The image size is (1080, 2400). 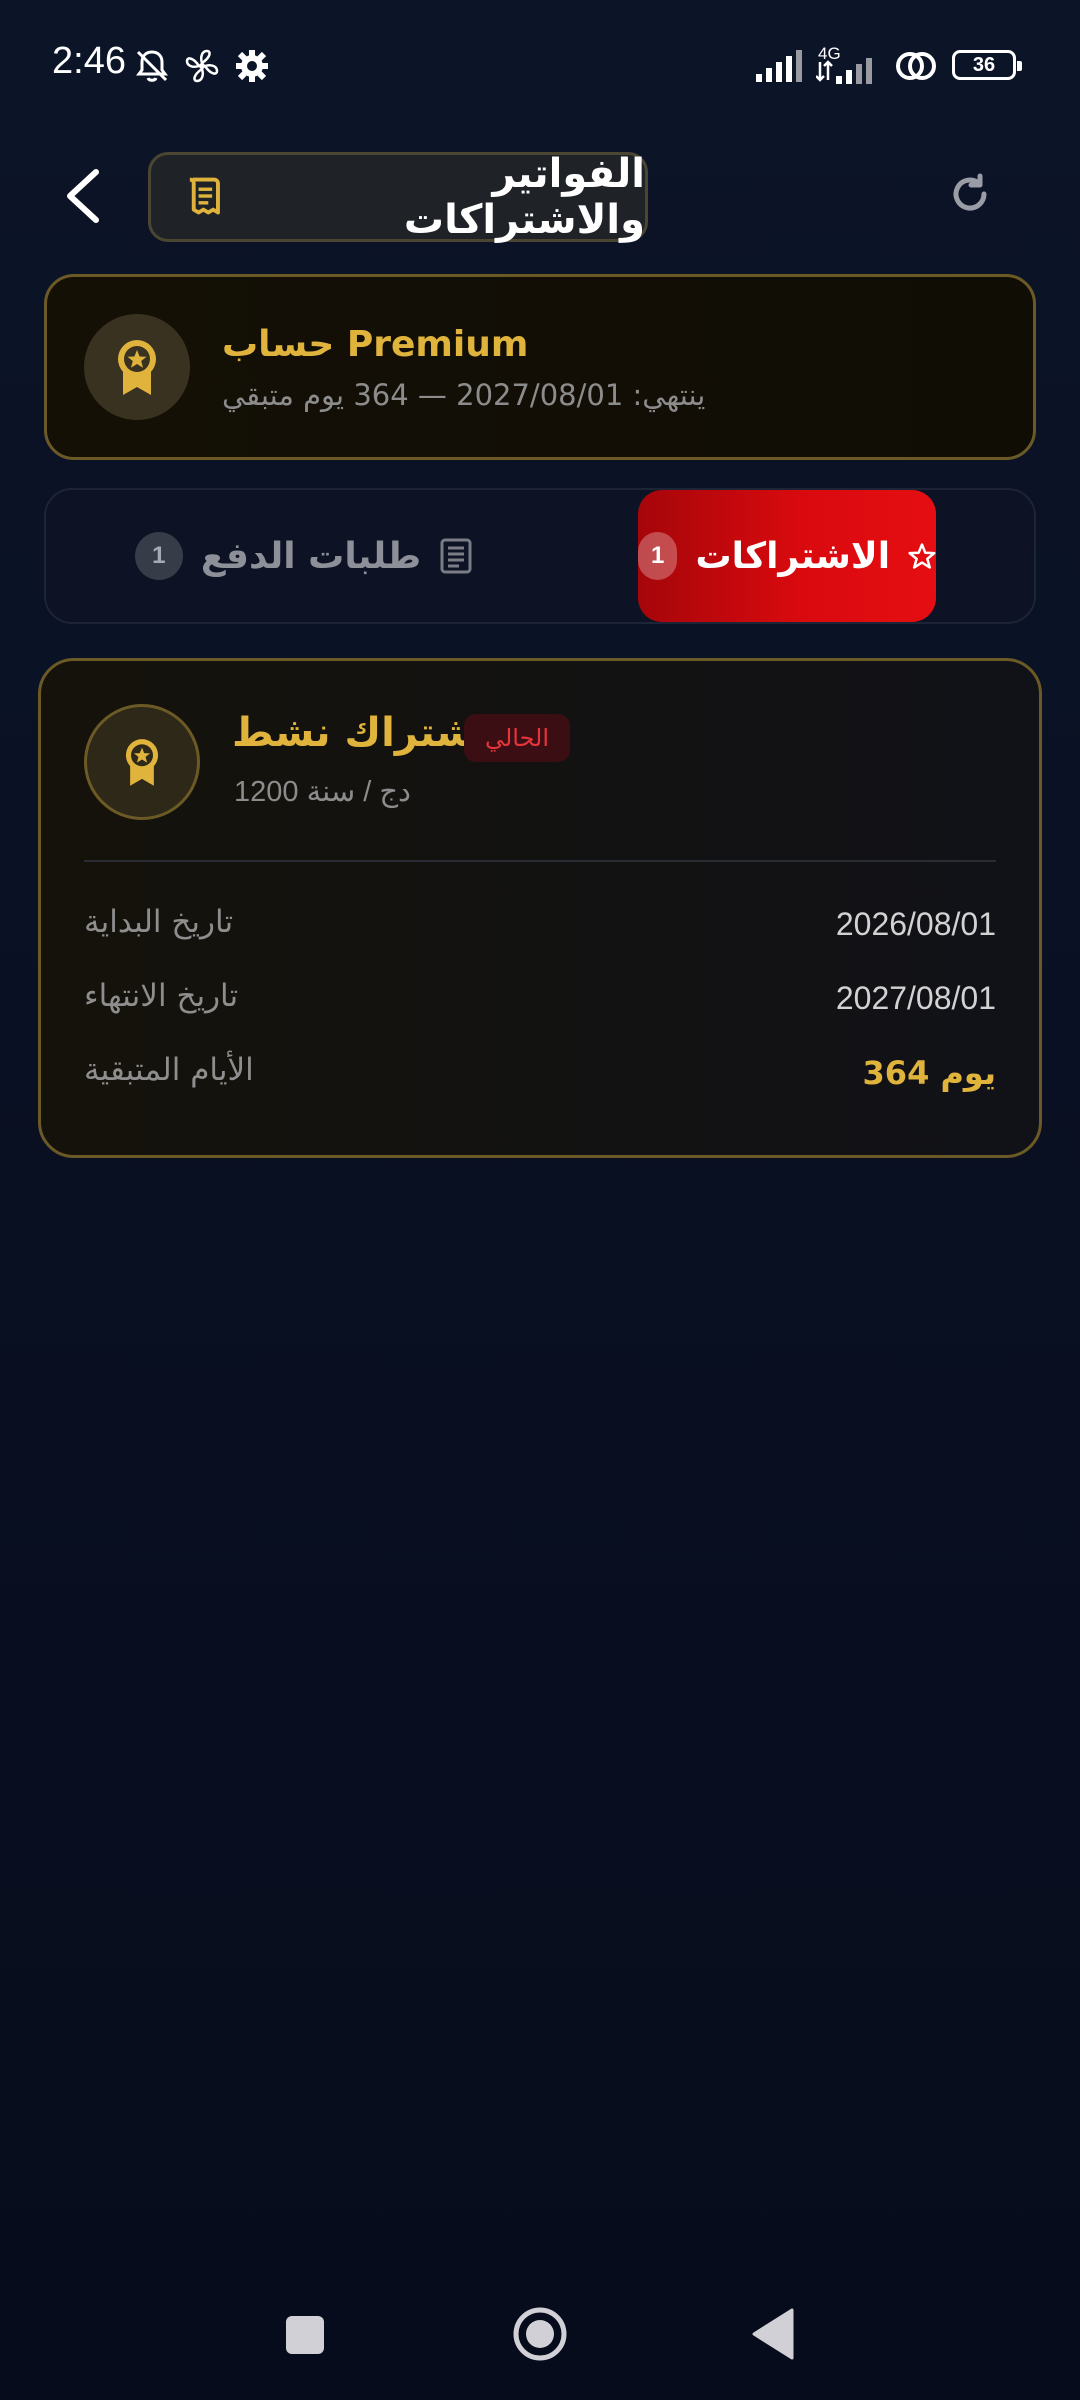 What do you see at coordinates (915, 998) in the screenshot?
I see `end-date-value: 2027/08/01` at bounding box center [915, 998].